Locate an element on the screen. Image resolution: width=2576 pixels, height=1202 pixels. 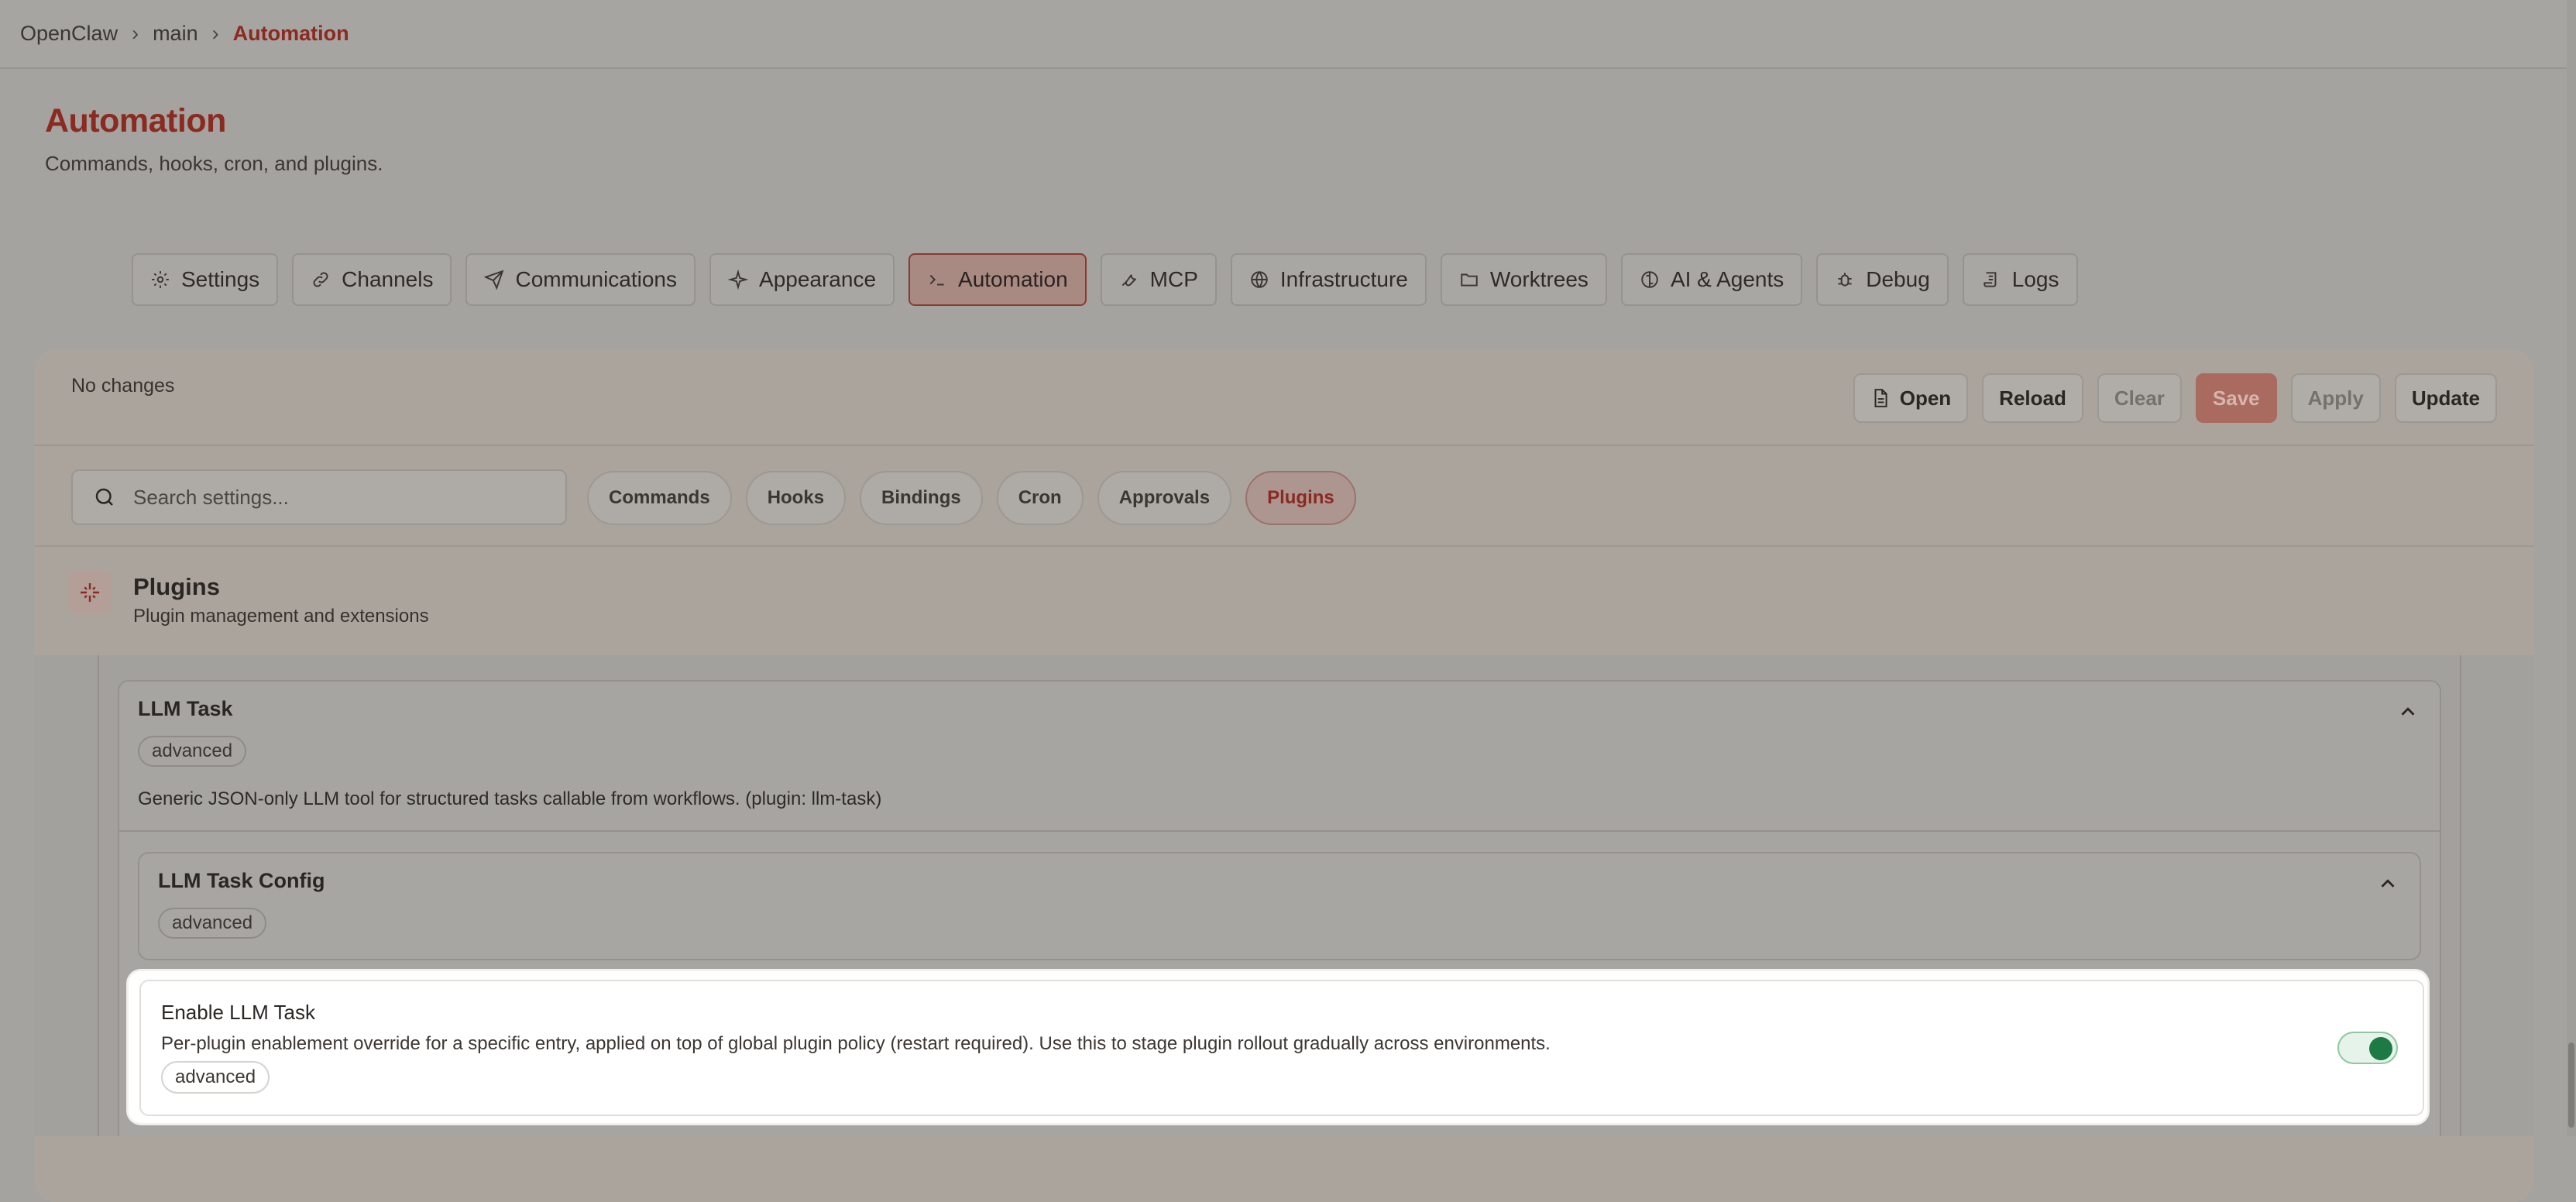
filter-hooks: Hooks is located at coordinates (796, 498).